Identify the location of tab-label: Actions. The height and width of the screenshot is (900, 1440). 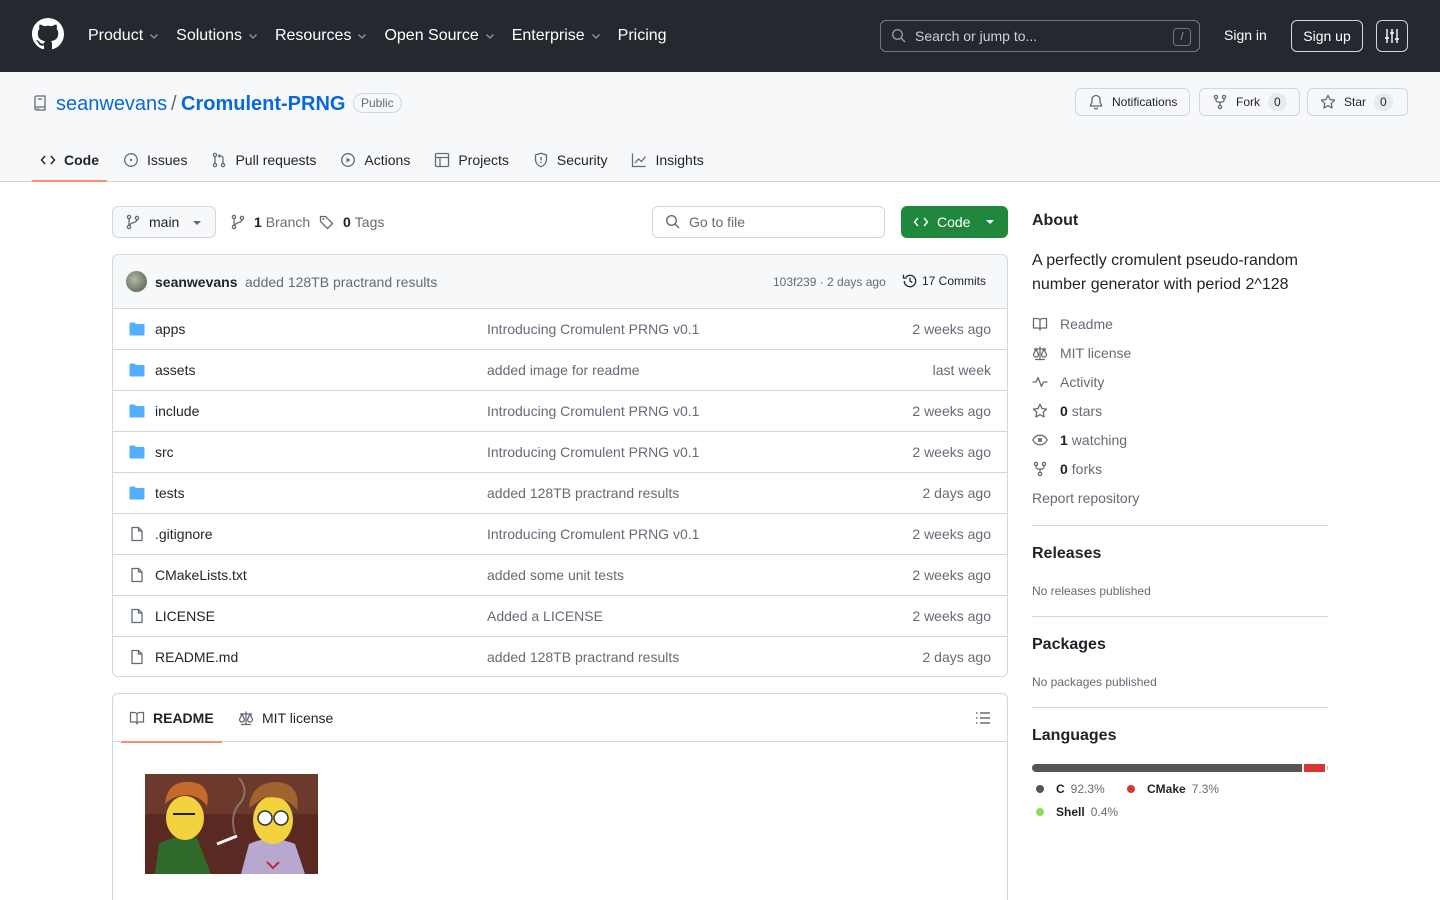
(387, 160).